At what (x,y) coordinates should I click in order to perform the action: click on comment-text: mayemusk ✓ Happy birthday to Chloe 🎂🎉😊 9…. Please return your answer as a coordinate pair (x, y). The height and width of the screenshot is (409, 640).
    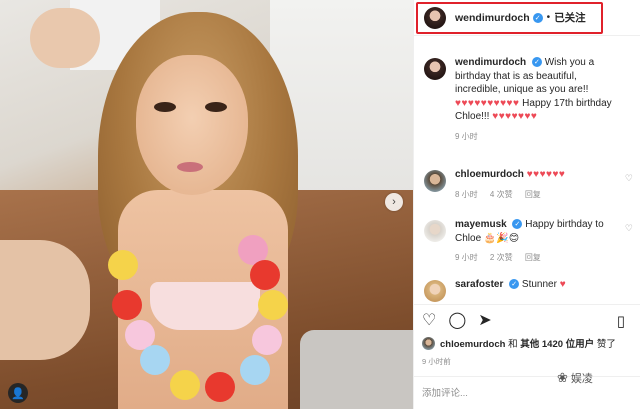
    Looking at the image, I should click on (540, 241).